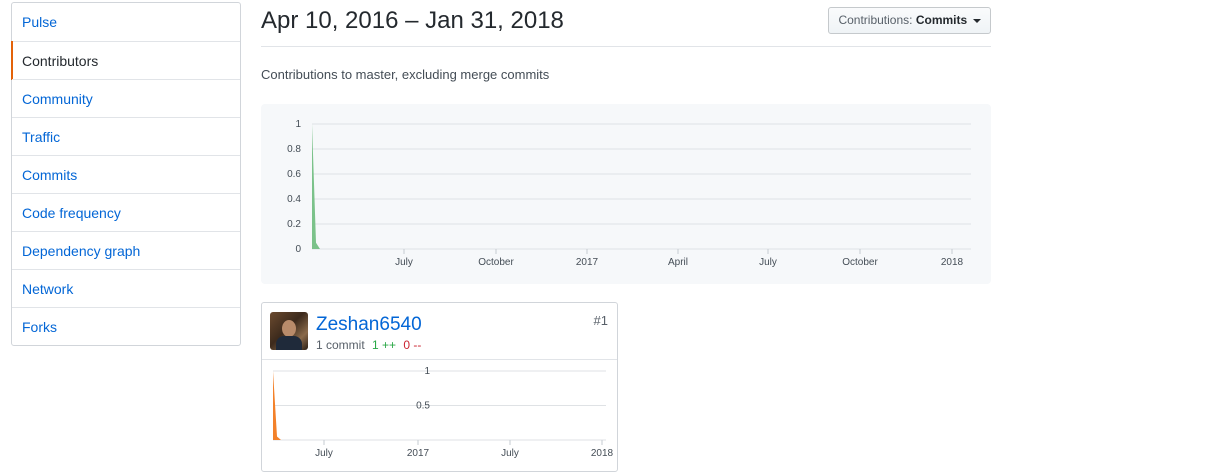  I want to click on avatar, so click(289, 331).